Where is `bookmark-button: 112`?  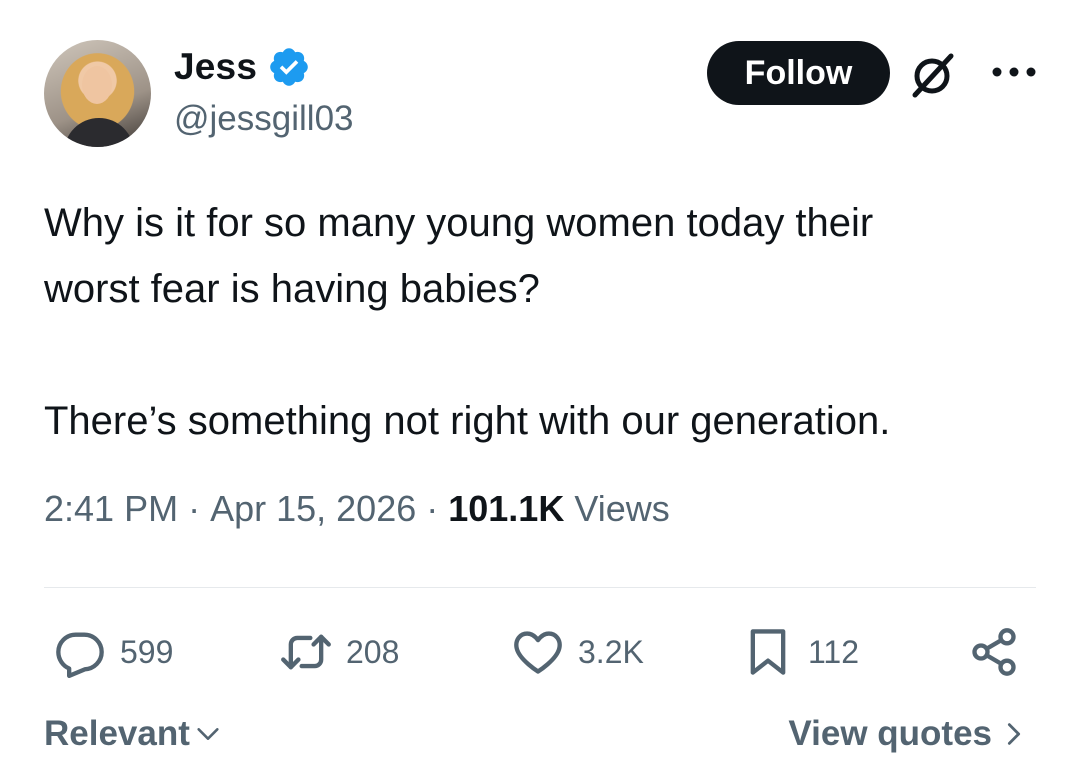
bookmark-button: 112 is located at coordinates (800, 652).